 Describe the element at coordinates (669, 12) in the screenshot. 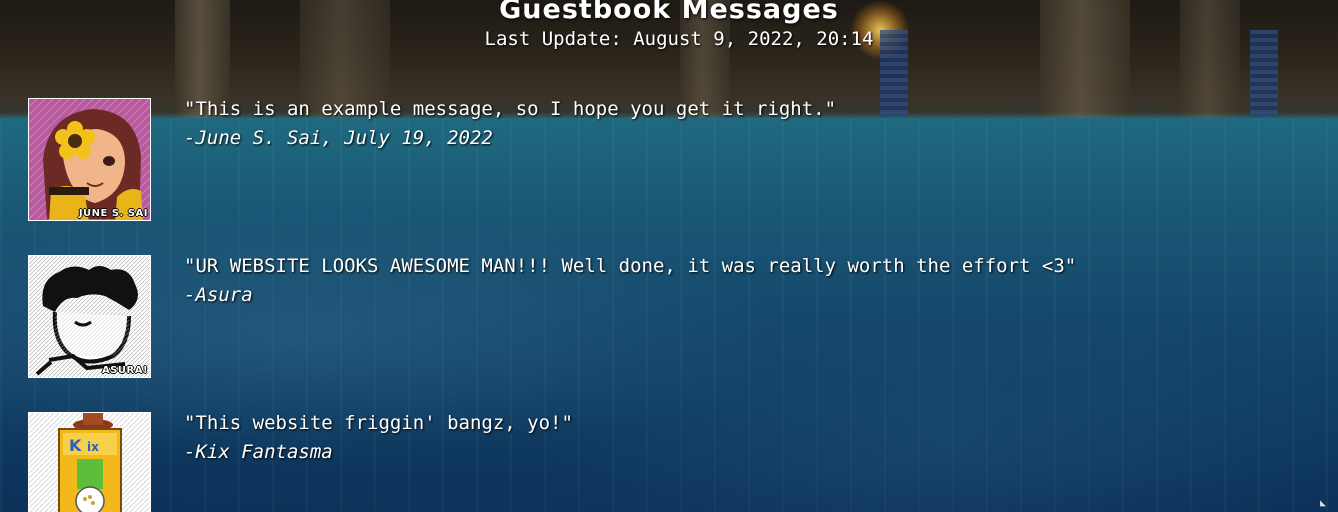

I see `page-title: Guestbook Messages` at that location.